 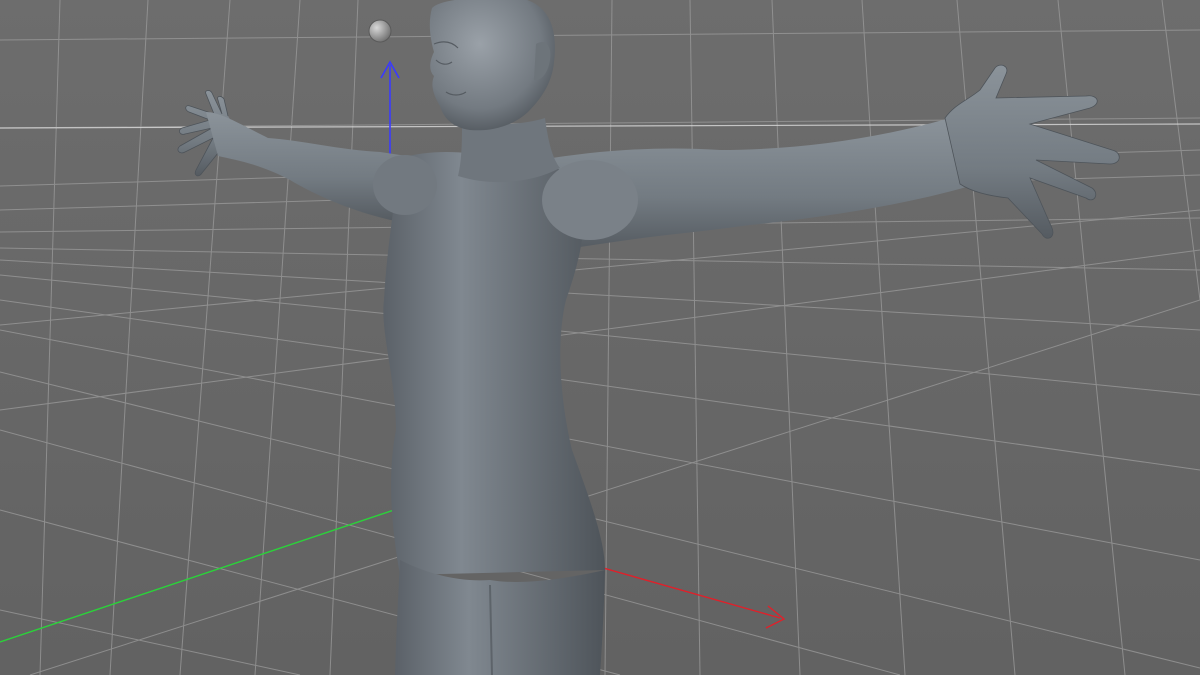 What do you see at coordinates (380, 31) in the screenshot?
I see `sphere-light-icon` at bounding box center [380, 31].